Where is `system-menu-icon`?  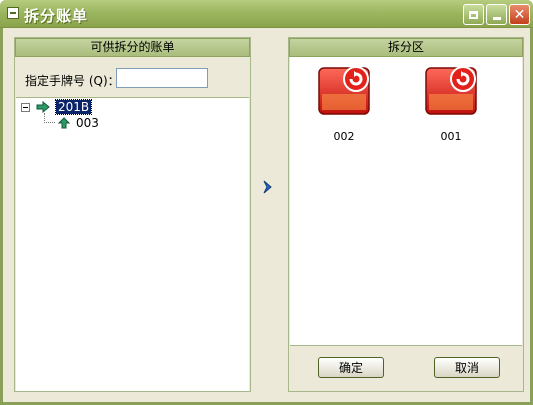
system-menu-icon is located at coordinates (13, 13).